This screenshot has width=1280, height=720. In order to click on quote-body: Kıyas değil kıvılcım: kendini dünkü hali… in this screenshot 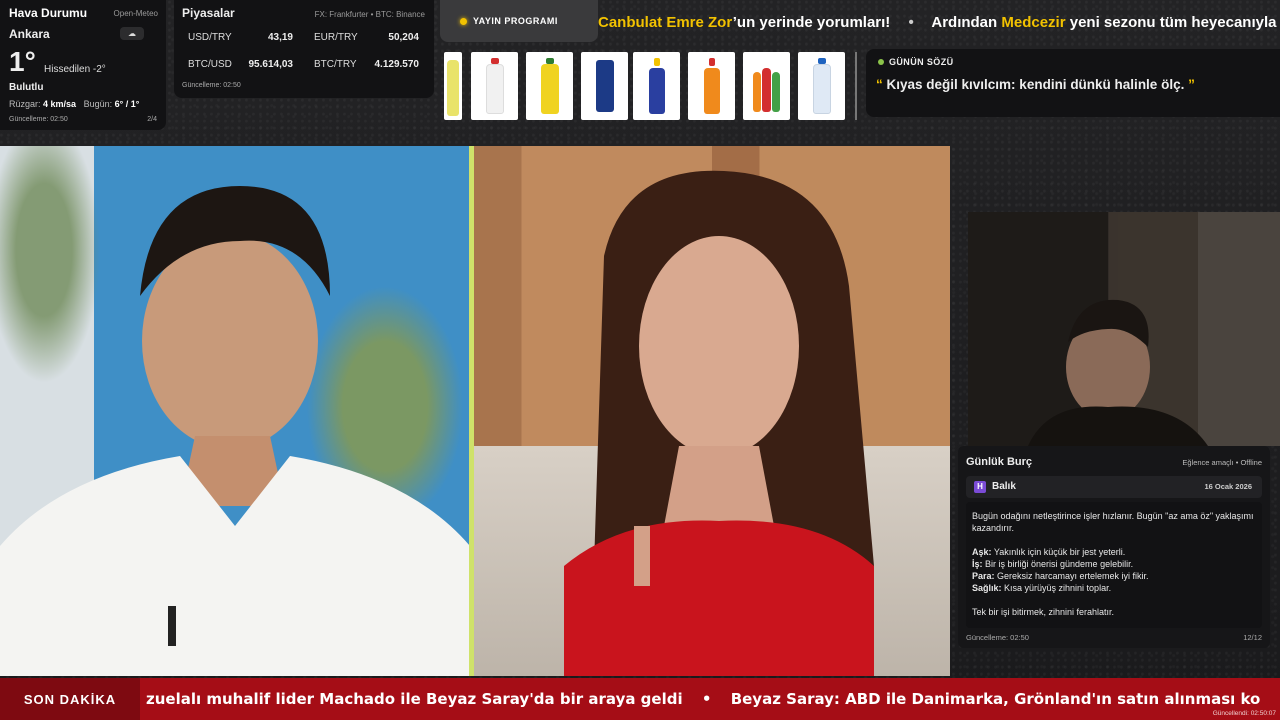, I will do `click(1035, 84)`.